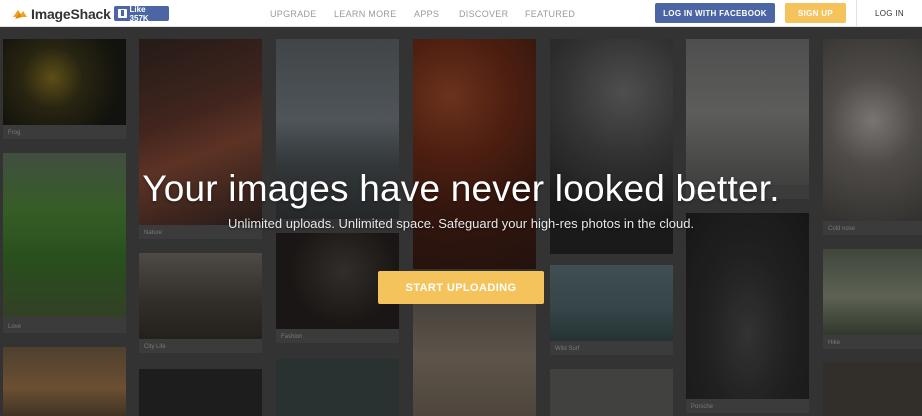 The height and width of the screenshot is (416, 922). What do you see at coordinates (611, 303) in the screenshot?
I see `photo-kitesurf` at bounding box center [611, 303].